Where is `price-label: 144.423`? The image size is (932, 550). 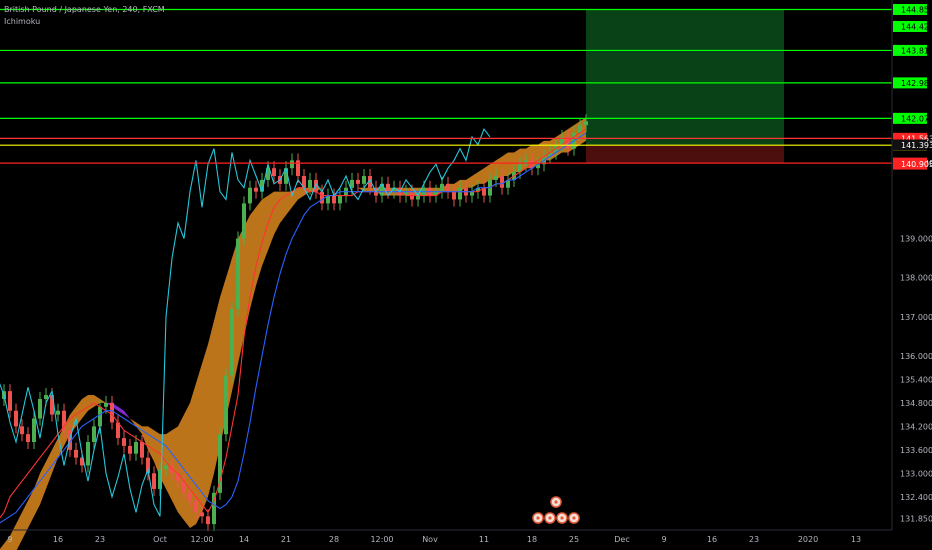 price-label: 144.423 is located at coordinates (916, 26).